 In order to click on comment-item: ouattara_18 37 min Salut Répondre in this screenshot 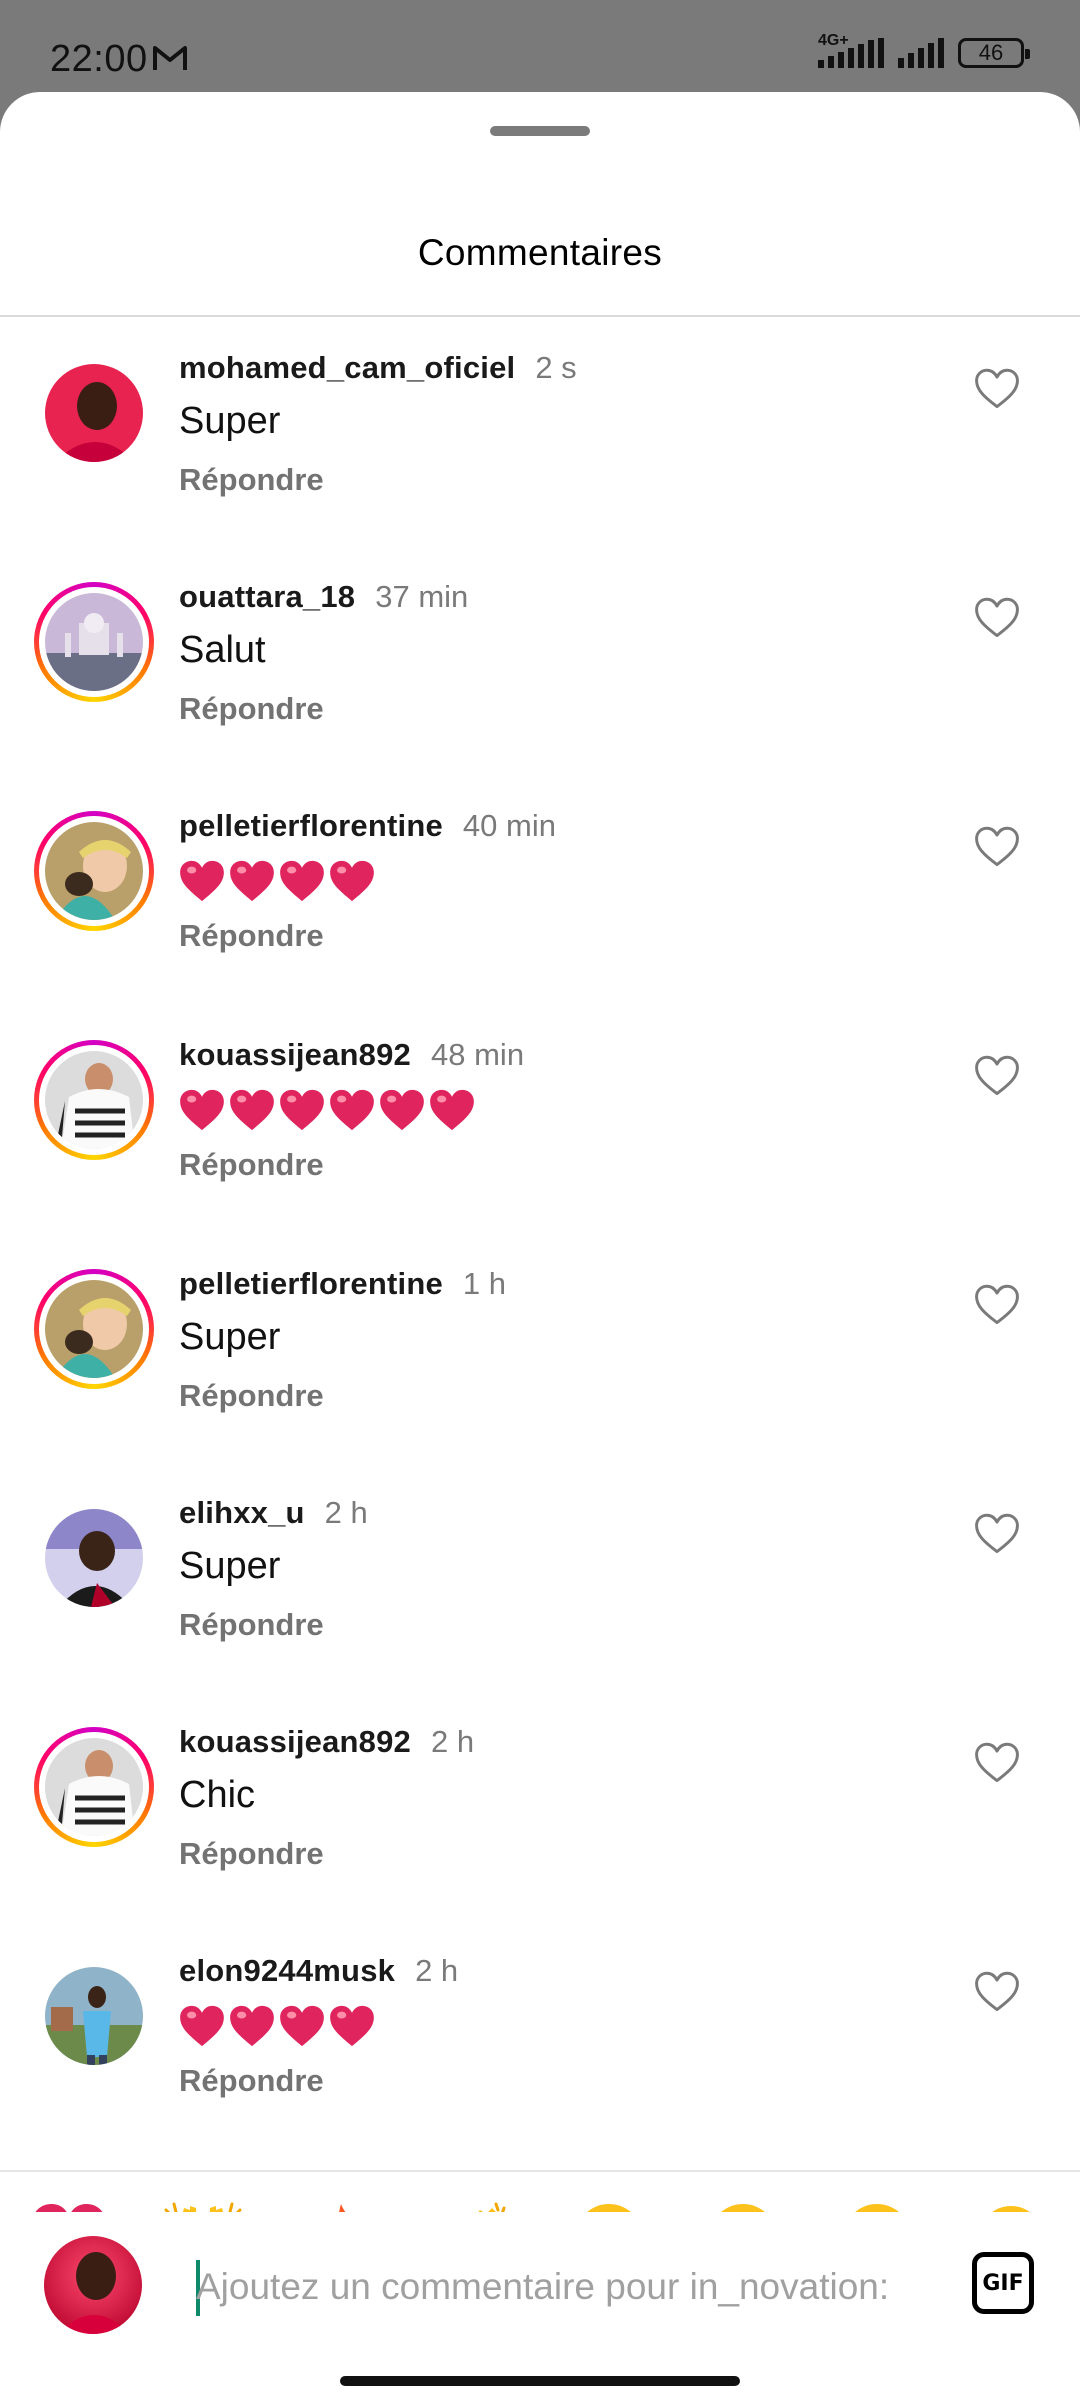, I will do `click(540, 659)`.